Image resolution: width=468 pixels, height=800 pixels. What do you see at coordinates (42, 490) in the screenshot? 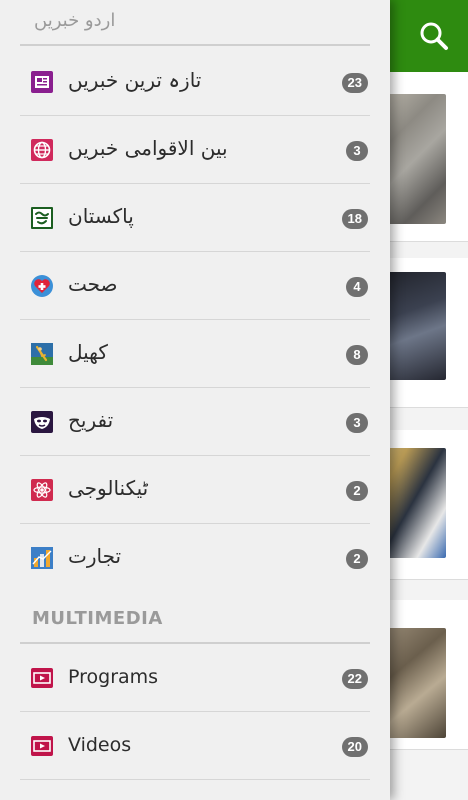
I see `atom-icon` at bounding box center [42, 490].